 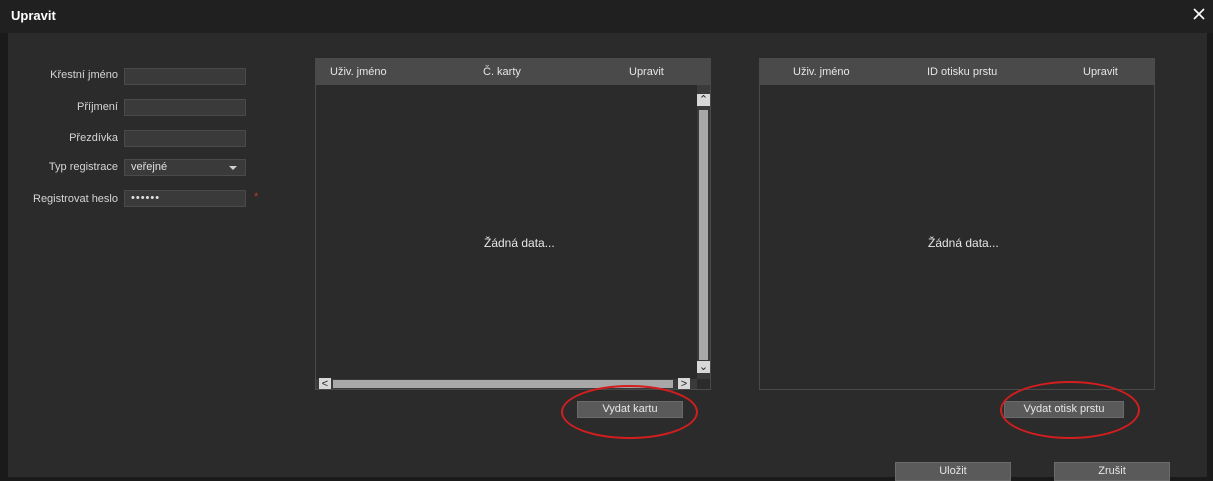 What do you see at coordinates (97, 107) in the screenshot?
I see `last-name-label: Příjmení` at bounding box center [97, 107].